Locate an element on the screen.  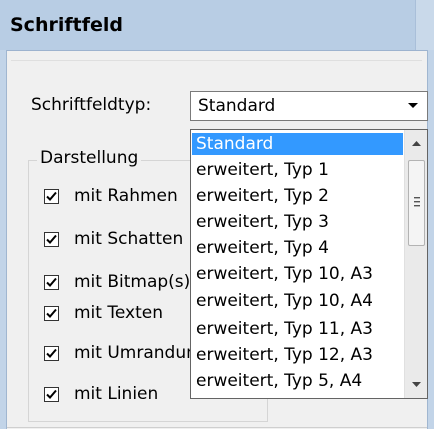
divider is located at coordinates (216, 60).